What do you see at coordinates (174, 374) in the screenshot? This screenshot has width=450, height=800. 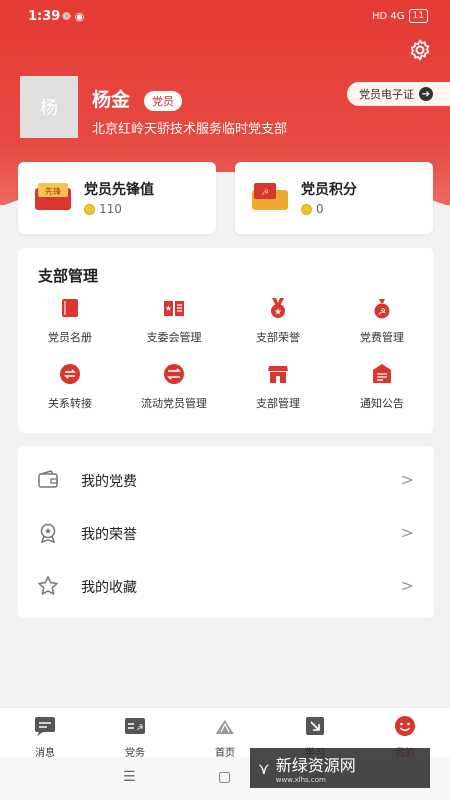 I see `swap-icon` at bounding box center [174, 374].